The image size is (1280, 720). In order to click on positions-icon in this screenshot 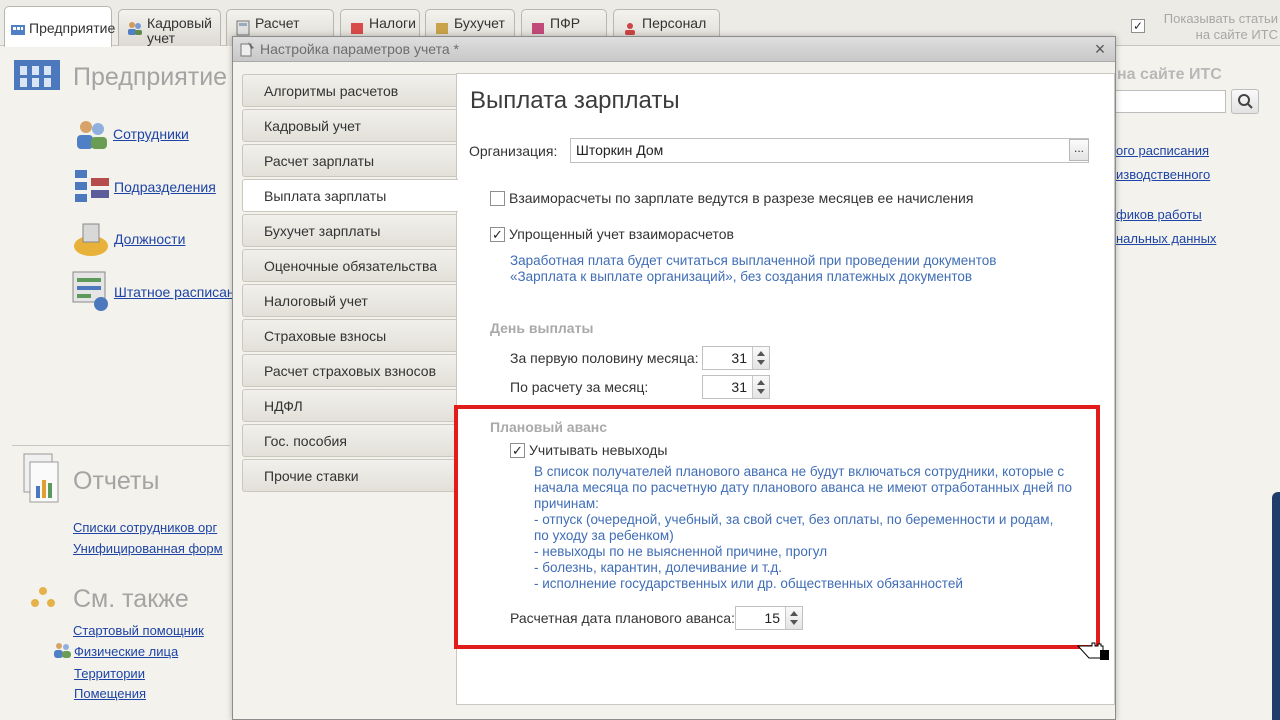, I will do `click(91, 239)`.